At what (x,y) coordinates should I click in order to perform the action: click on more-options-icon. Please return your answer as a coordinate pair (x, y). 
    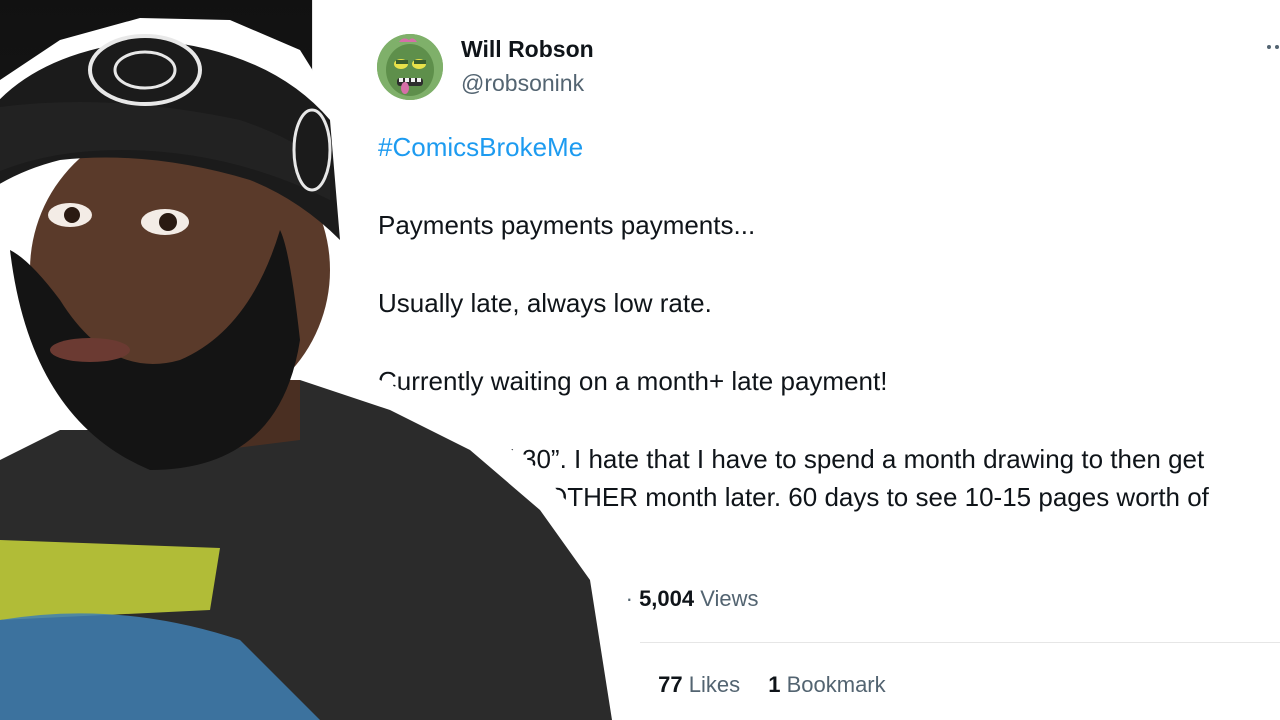
    Looking at the image, I should click on (1273, 47).